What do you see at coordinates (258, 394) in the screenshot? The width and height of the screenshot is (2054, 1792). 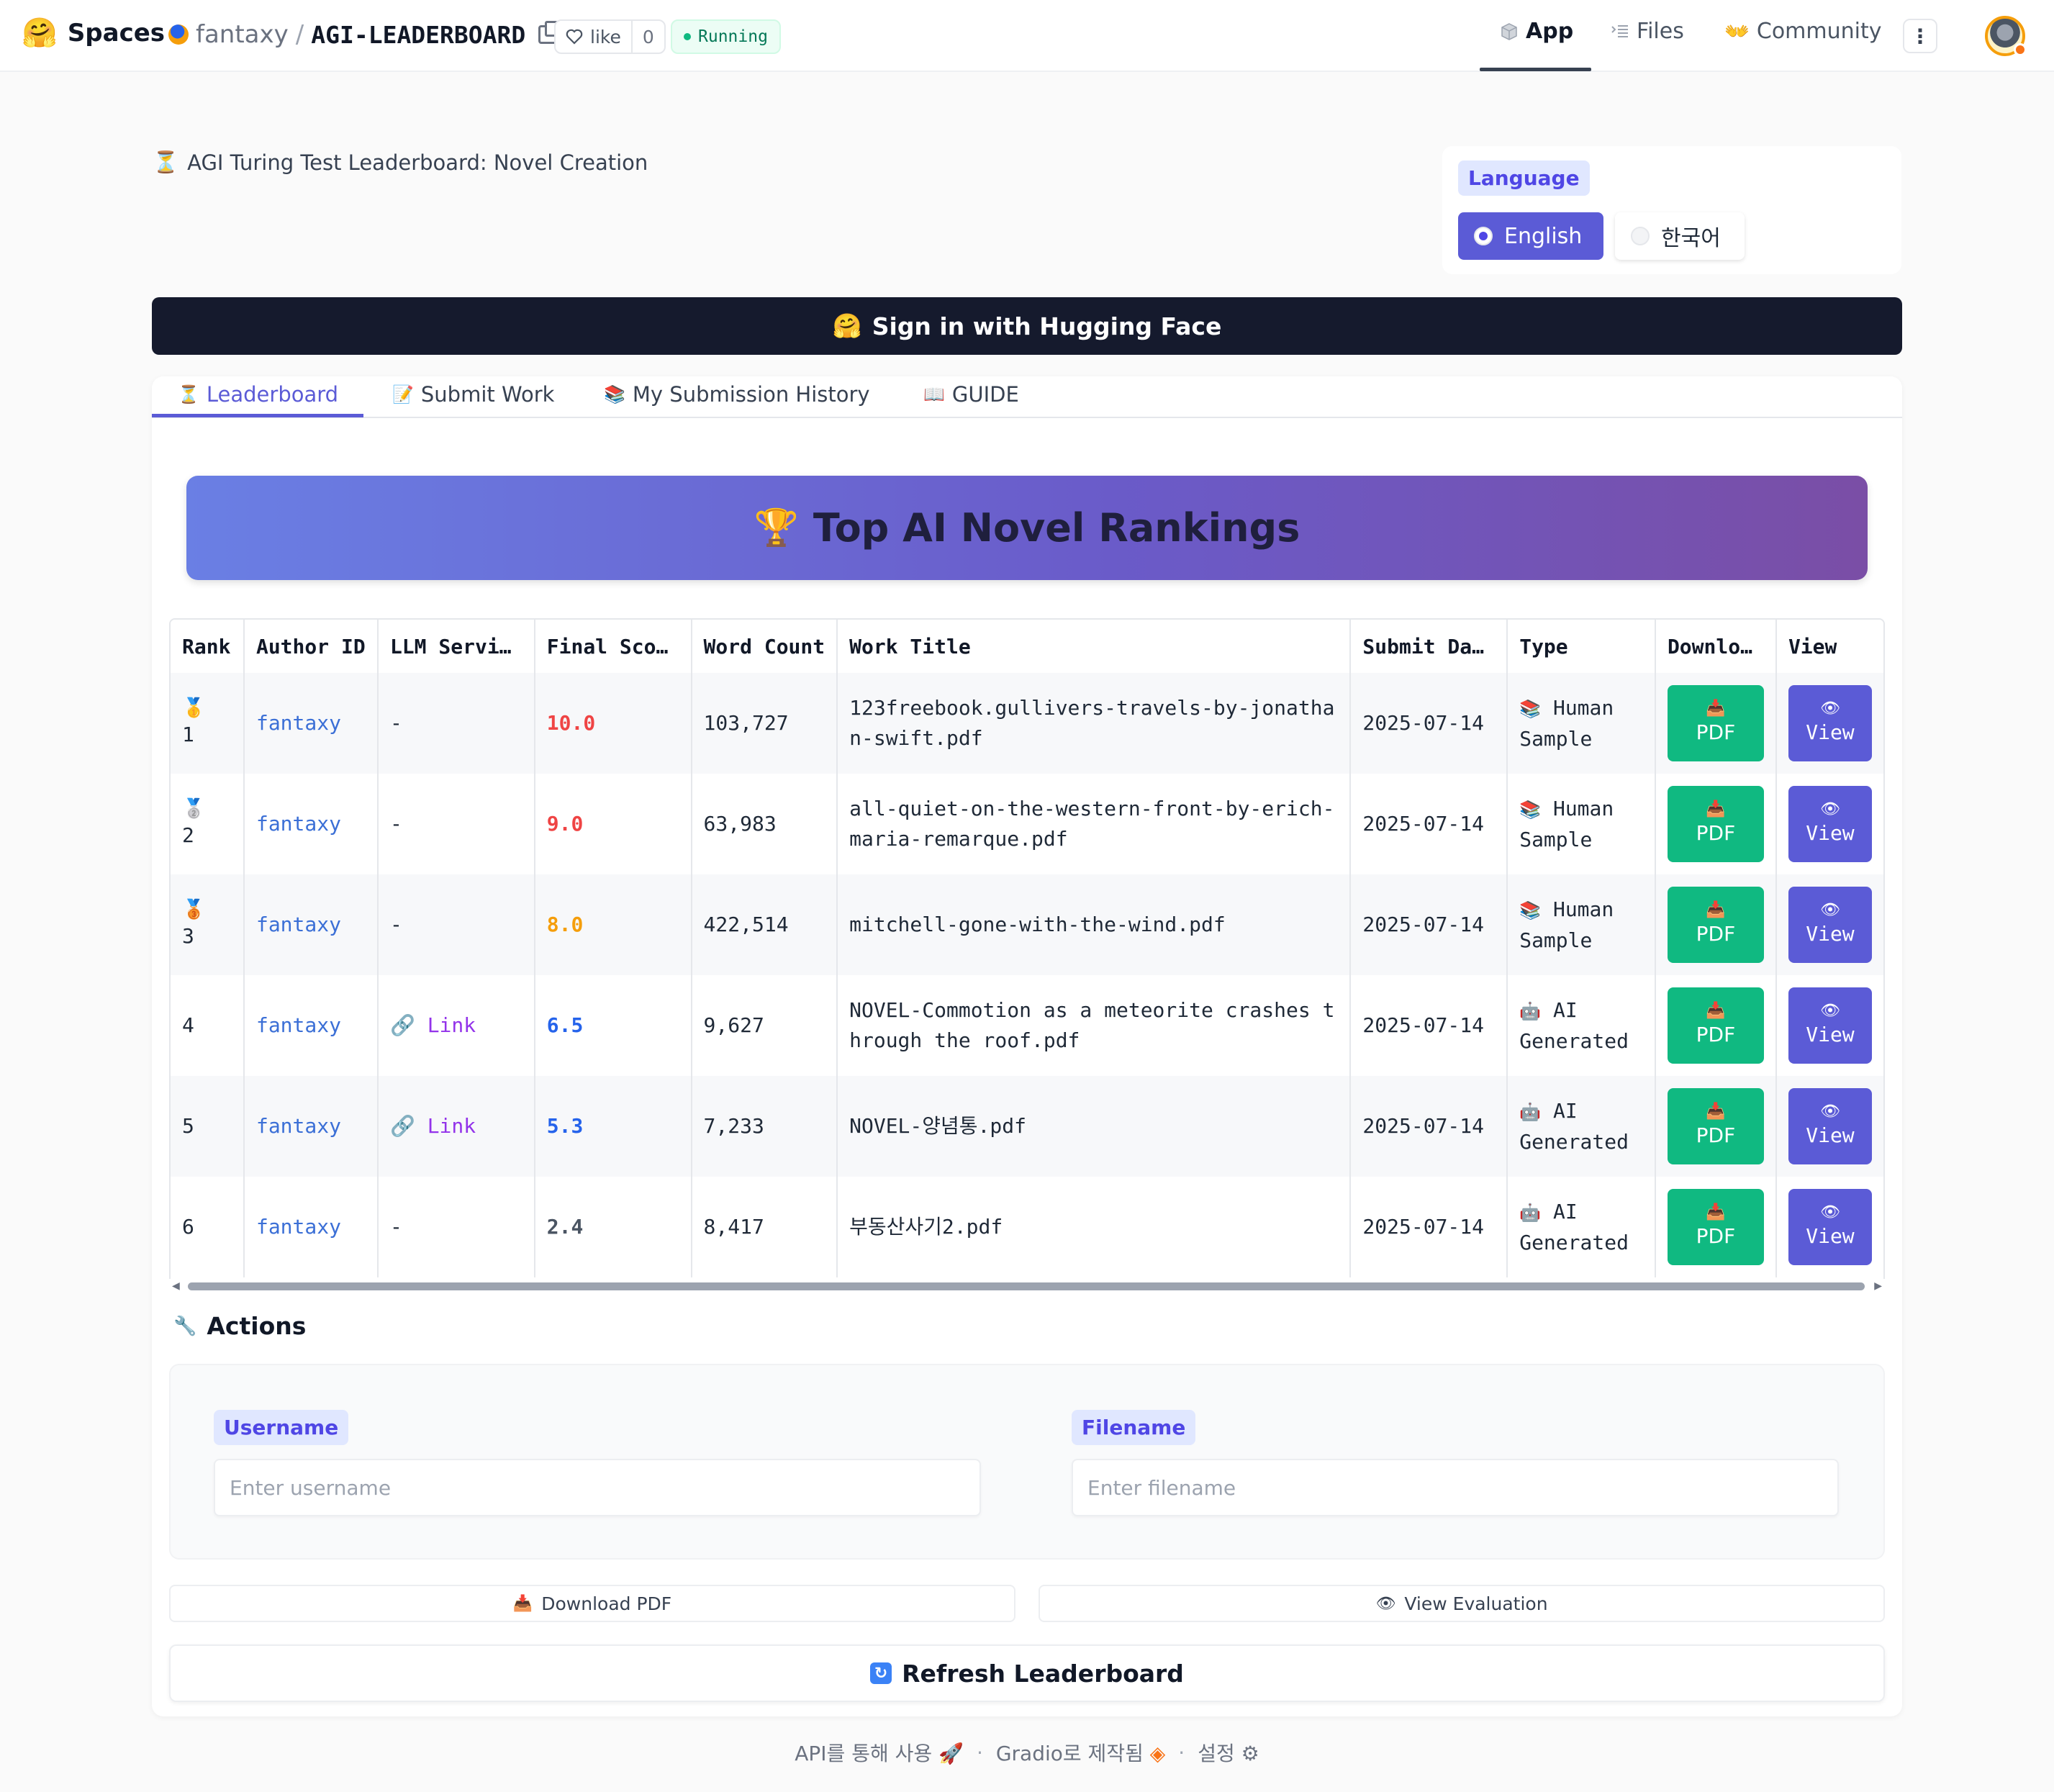 I see `tab-leaderboard: ⏳ Leaderboard` at bounding box center [258, 394].